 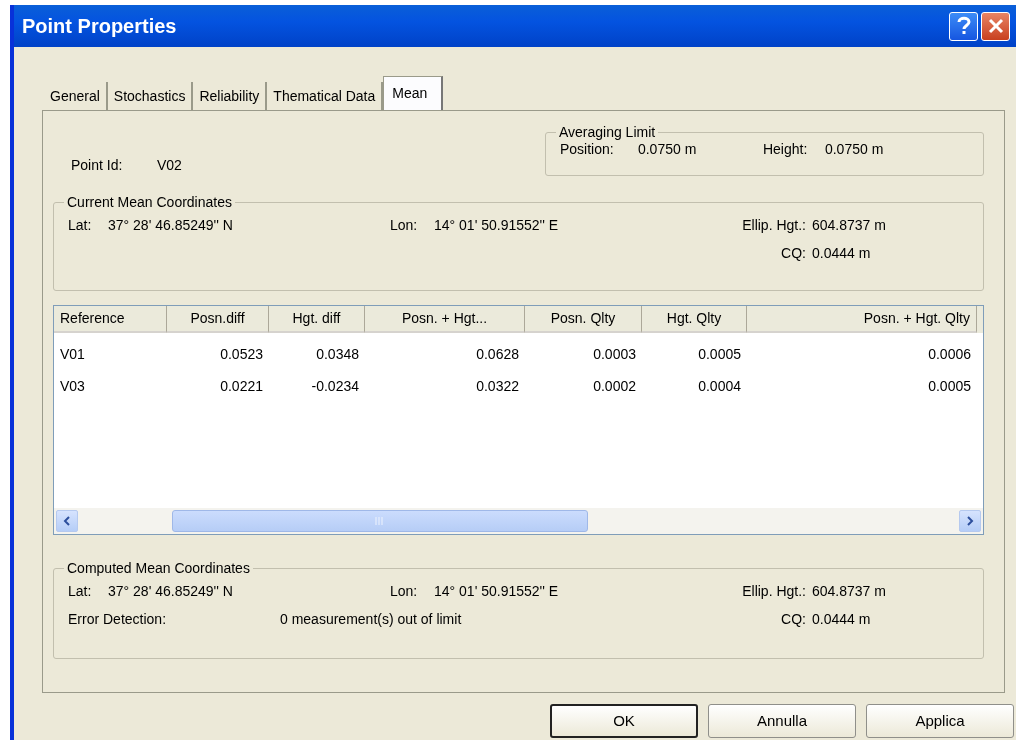 What do you see at coordinates (583, 319) in the screenshot?
I see `column-header: Posn. Qlty` at bounding box center [583, 319].